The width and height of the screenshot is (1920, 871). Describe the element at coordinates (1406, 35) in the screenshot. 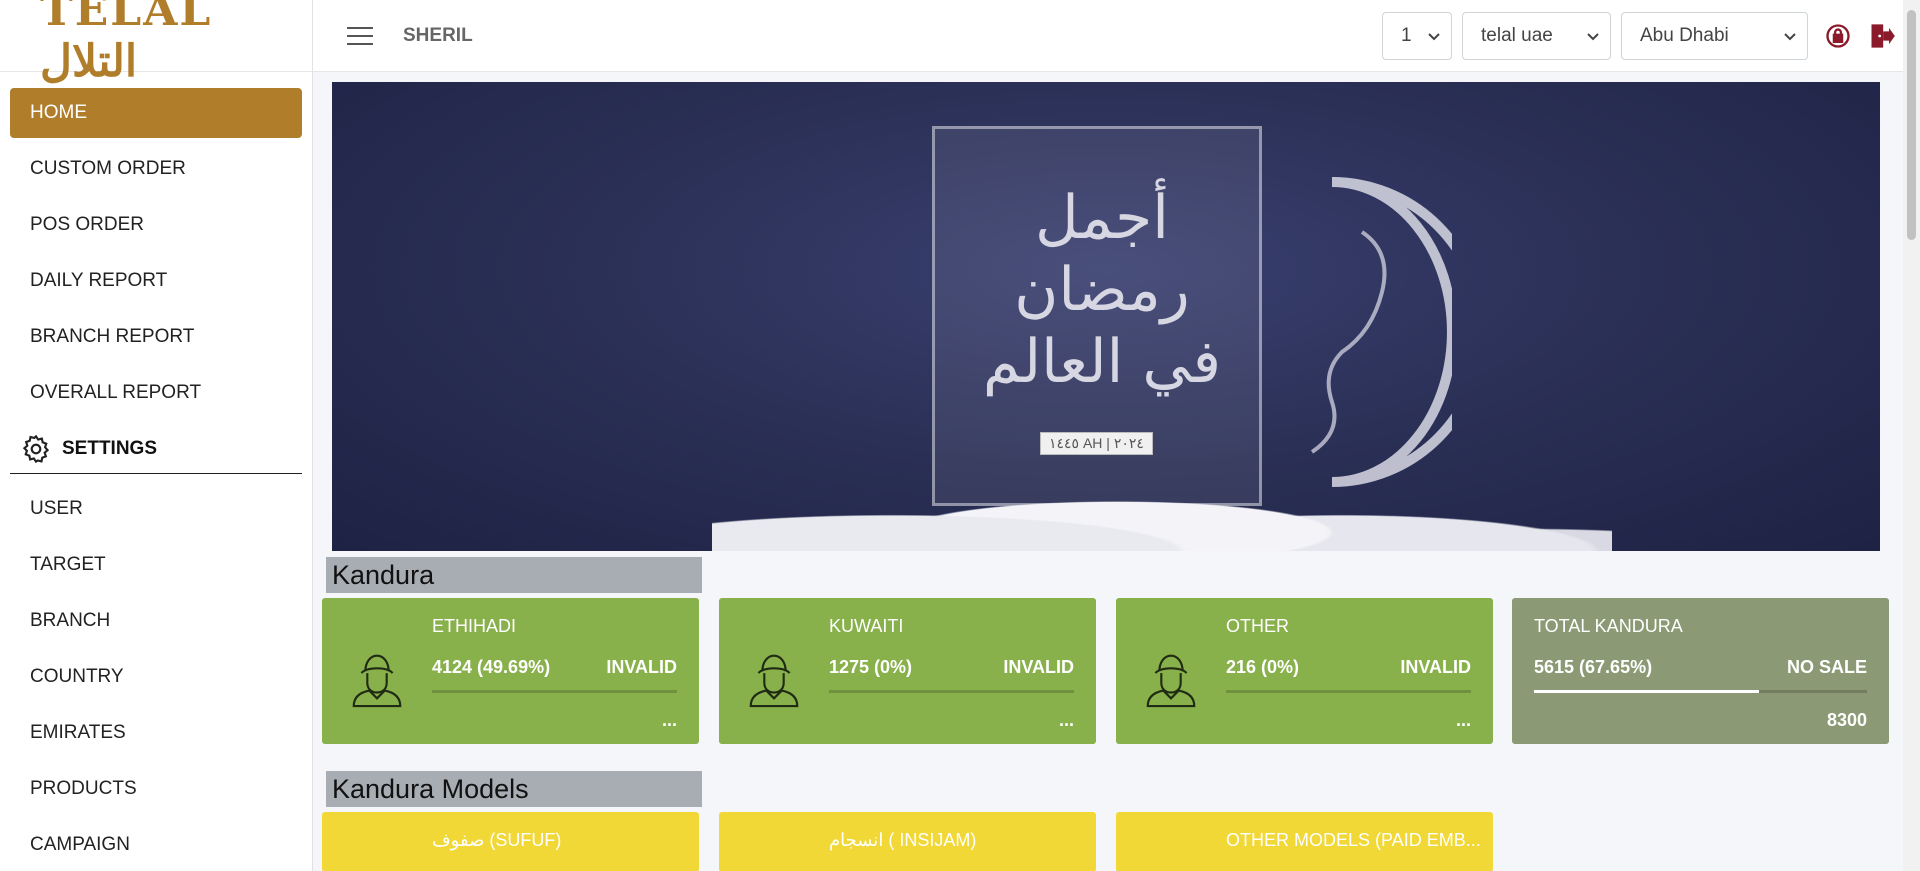

I see `company-select-value: 1` at that location.